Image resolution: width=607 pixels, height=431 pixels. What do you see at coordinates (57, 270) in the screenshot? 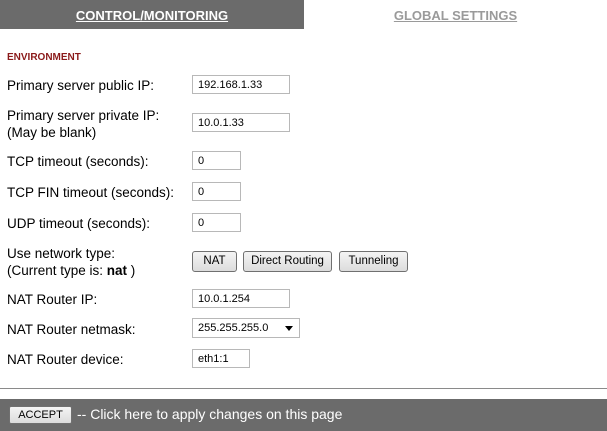
I see `current-type-prefix: (Current type is:` at bounding box center [57, 270].